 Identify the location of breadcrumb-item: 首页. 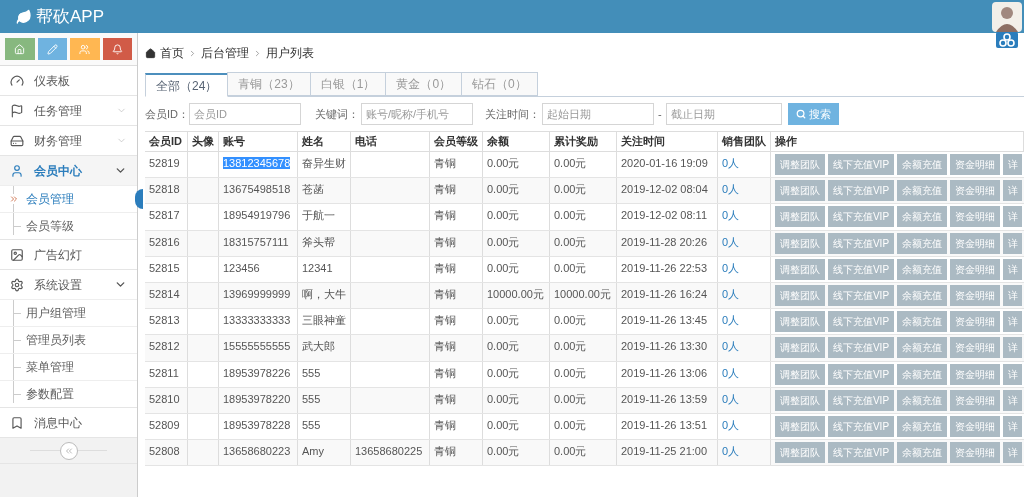
(172, 53).